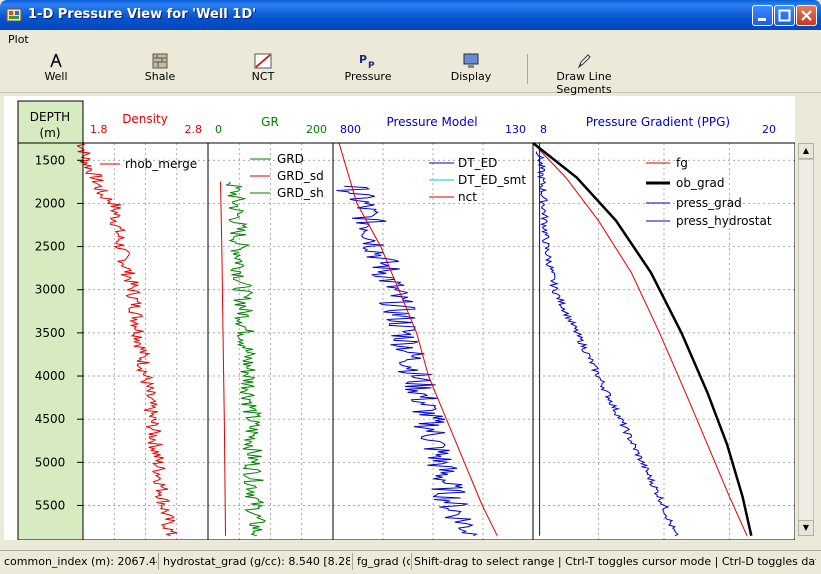  I want to click on maximize-button, so click(784, 15).